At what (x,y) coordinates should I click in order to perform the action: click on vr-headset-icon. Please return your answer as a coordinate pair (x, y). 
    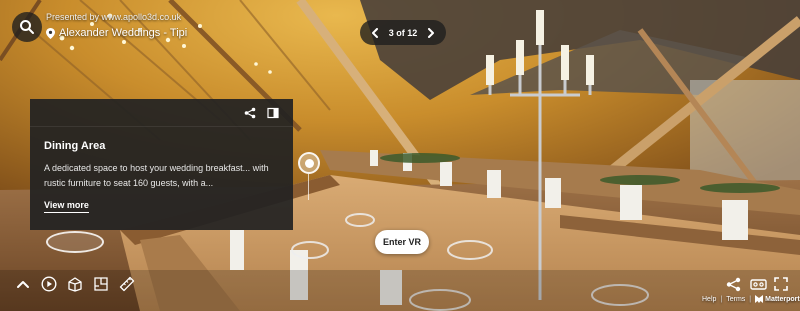
    Looking at the image, I should click on (758, 284).